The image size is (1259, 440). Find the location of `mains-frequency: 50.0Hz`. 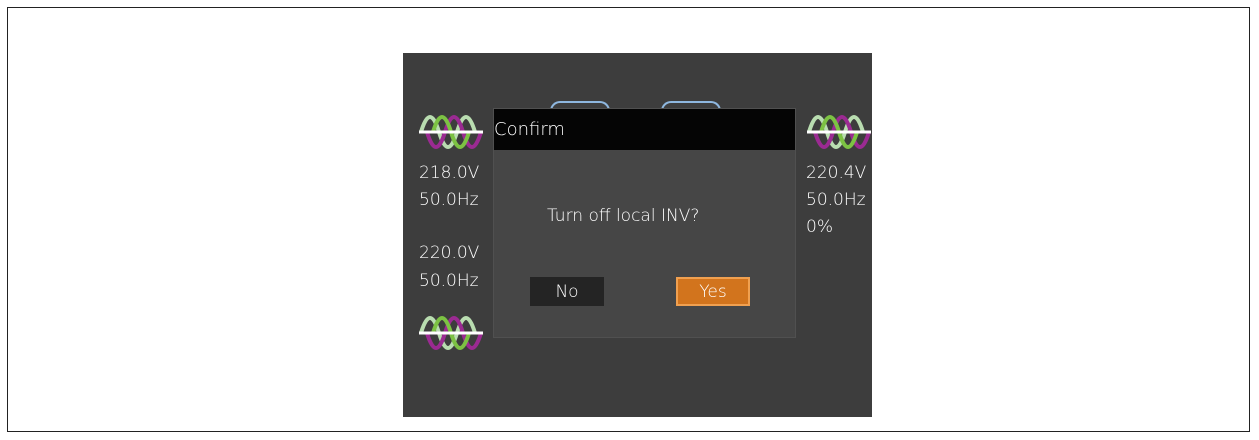

mains-frequency: 50.0Hz is located at coordinates (449, 281).